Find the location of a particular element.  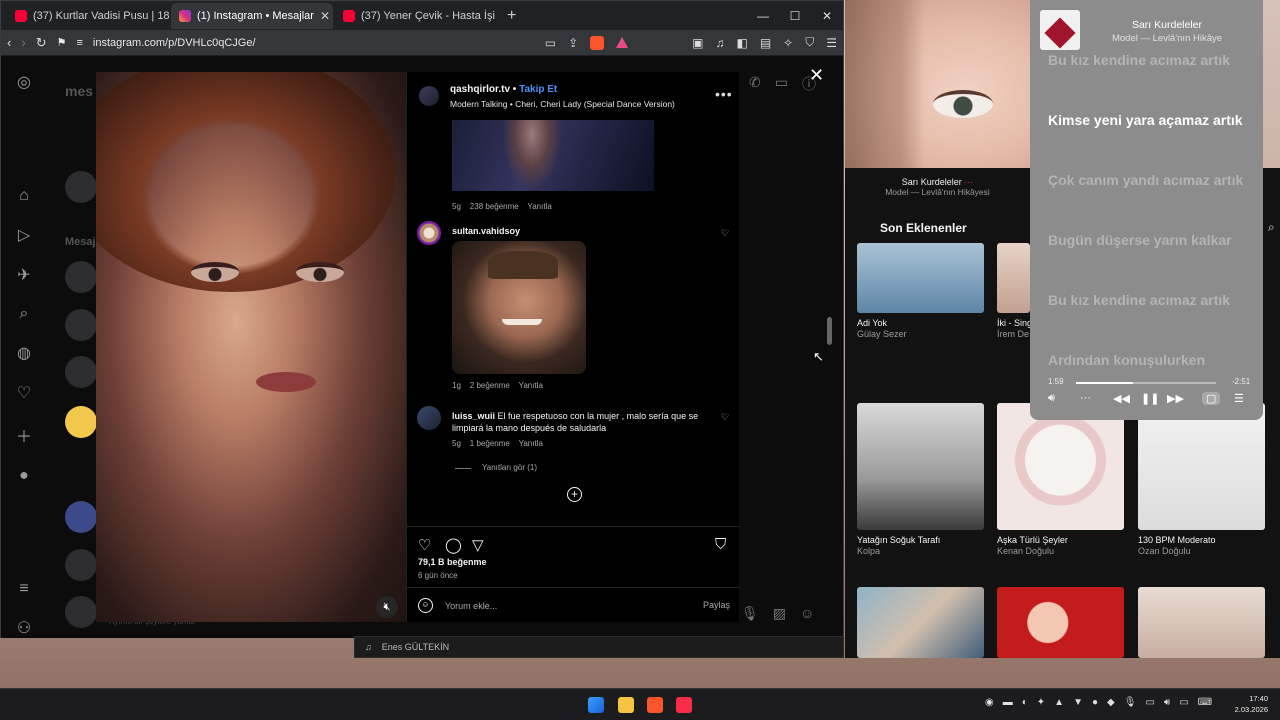

image-icon: ▨ is located at coordinates (779, 613).